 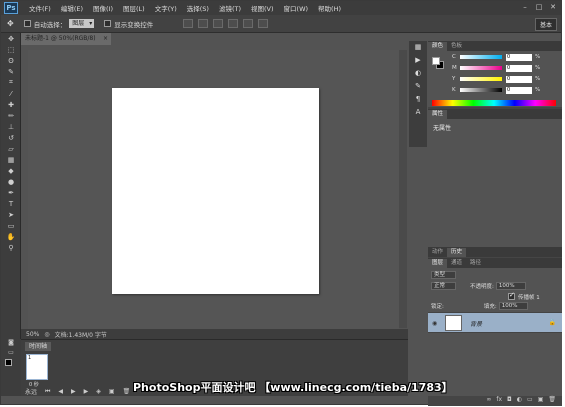 What do you see at coordinates (32, 334) in the screenshot?
I see `zoom-level: 50%` at bounding box center [32, 334].